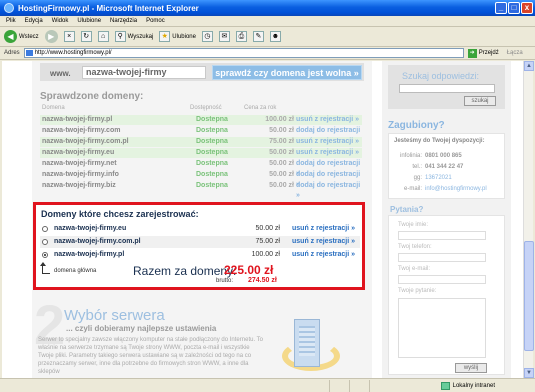  Describe the element at coordinates (414, 269) in the screenshot. I see `email-field-label: Twoj e-mail:` at that location.